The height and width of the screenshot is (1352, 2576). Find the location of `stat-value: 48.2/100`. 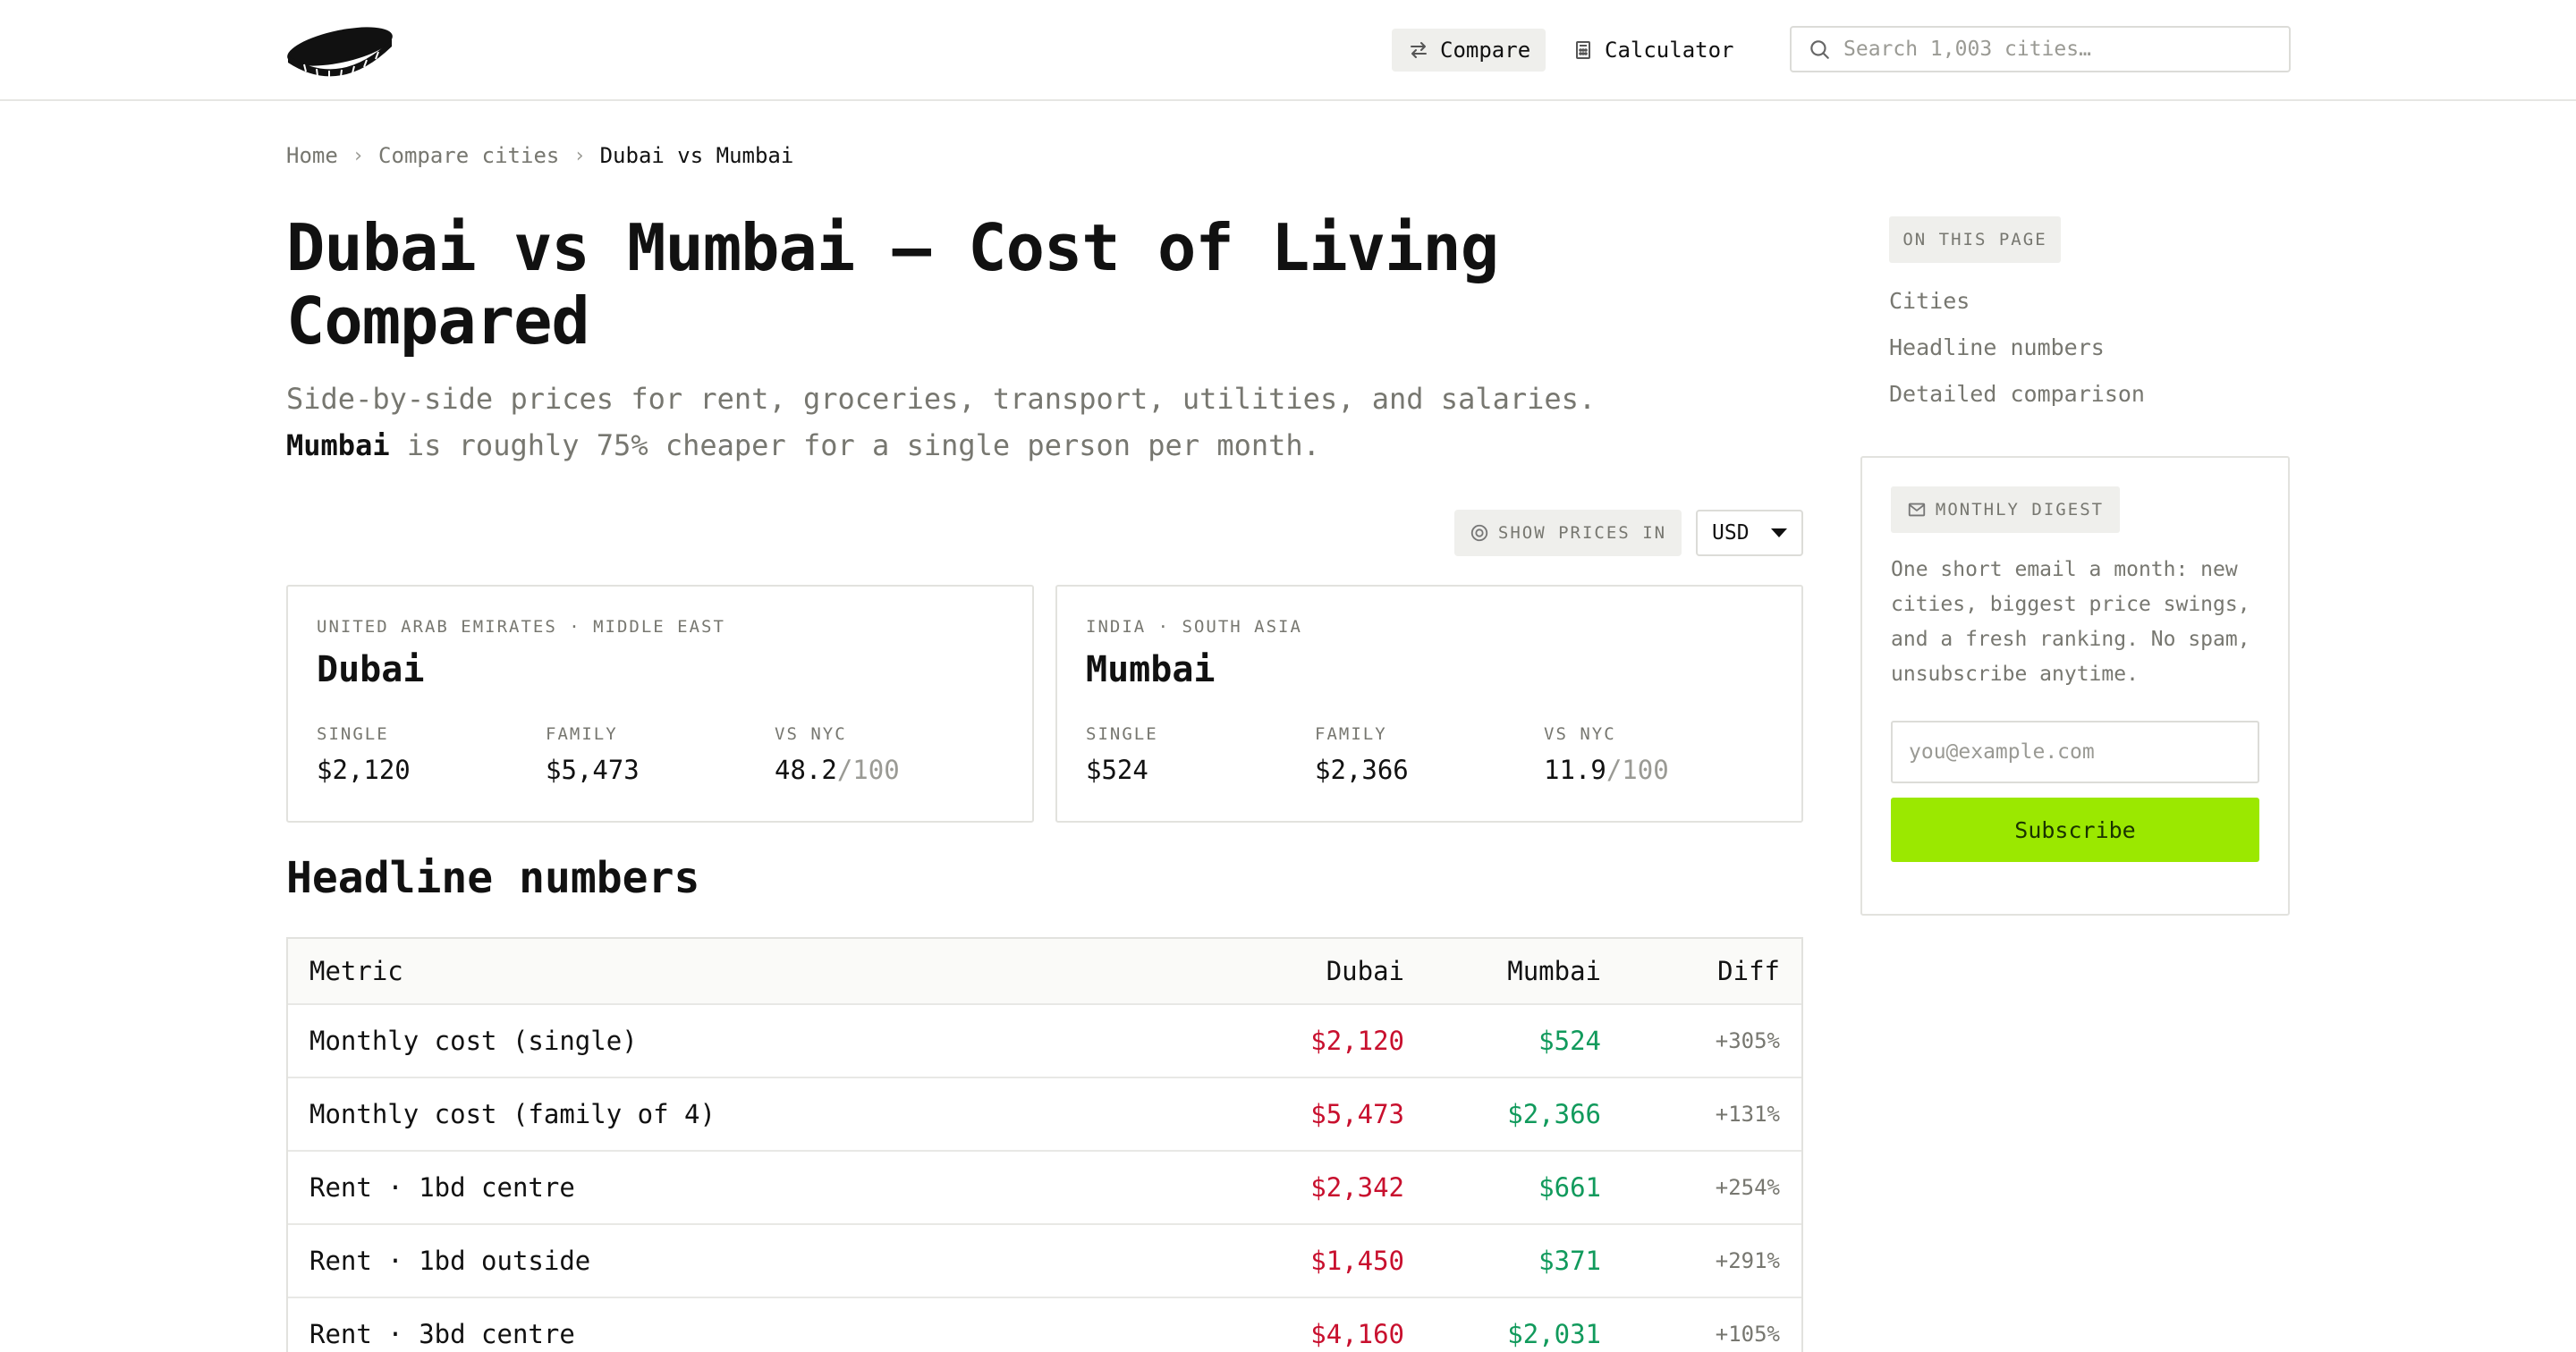

stat-value: 48.2/100 is located at coordinates (889, 770).